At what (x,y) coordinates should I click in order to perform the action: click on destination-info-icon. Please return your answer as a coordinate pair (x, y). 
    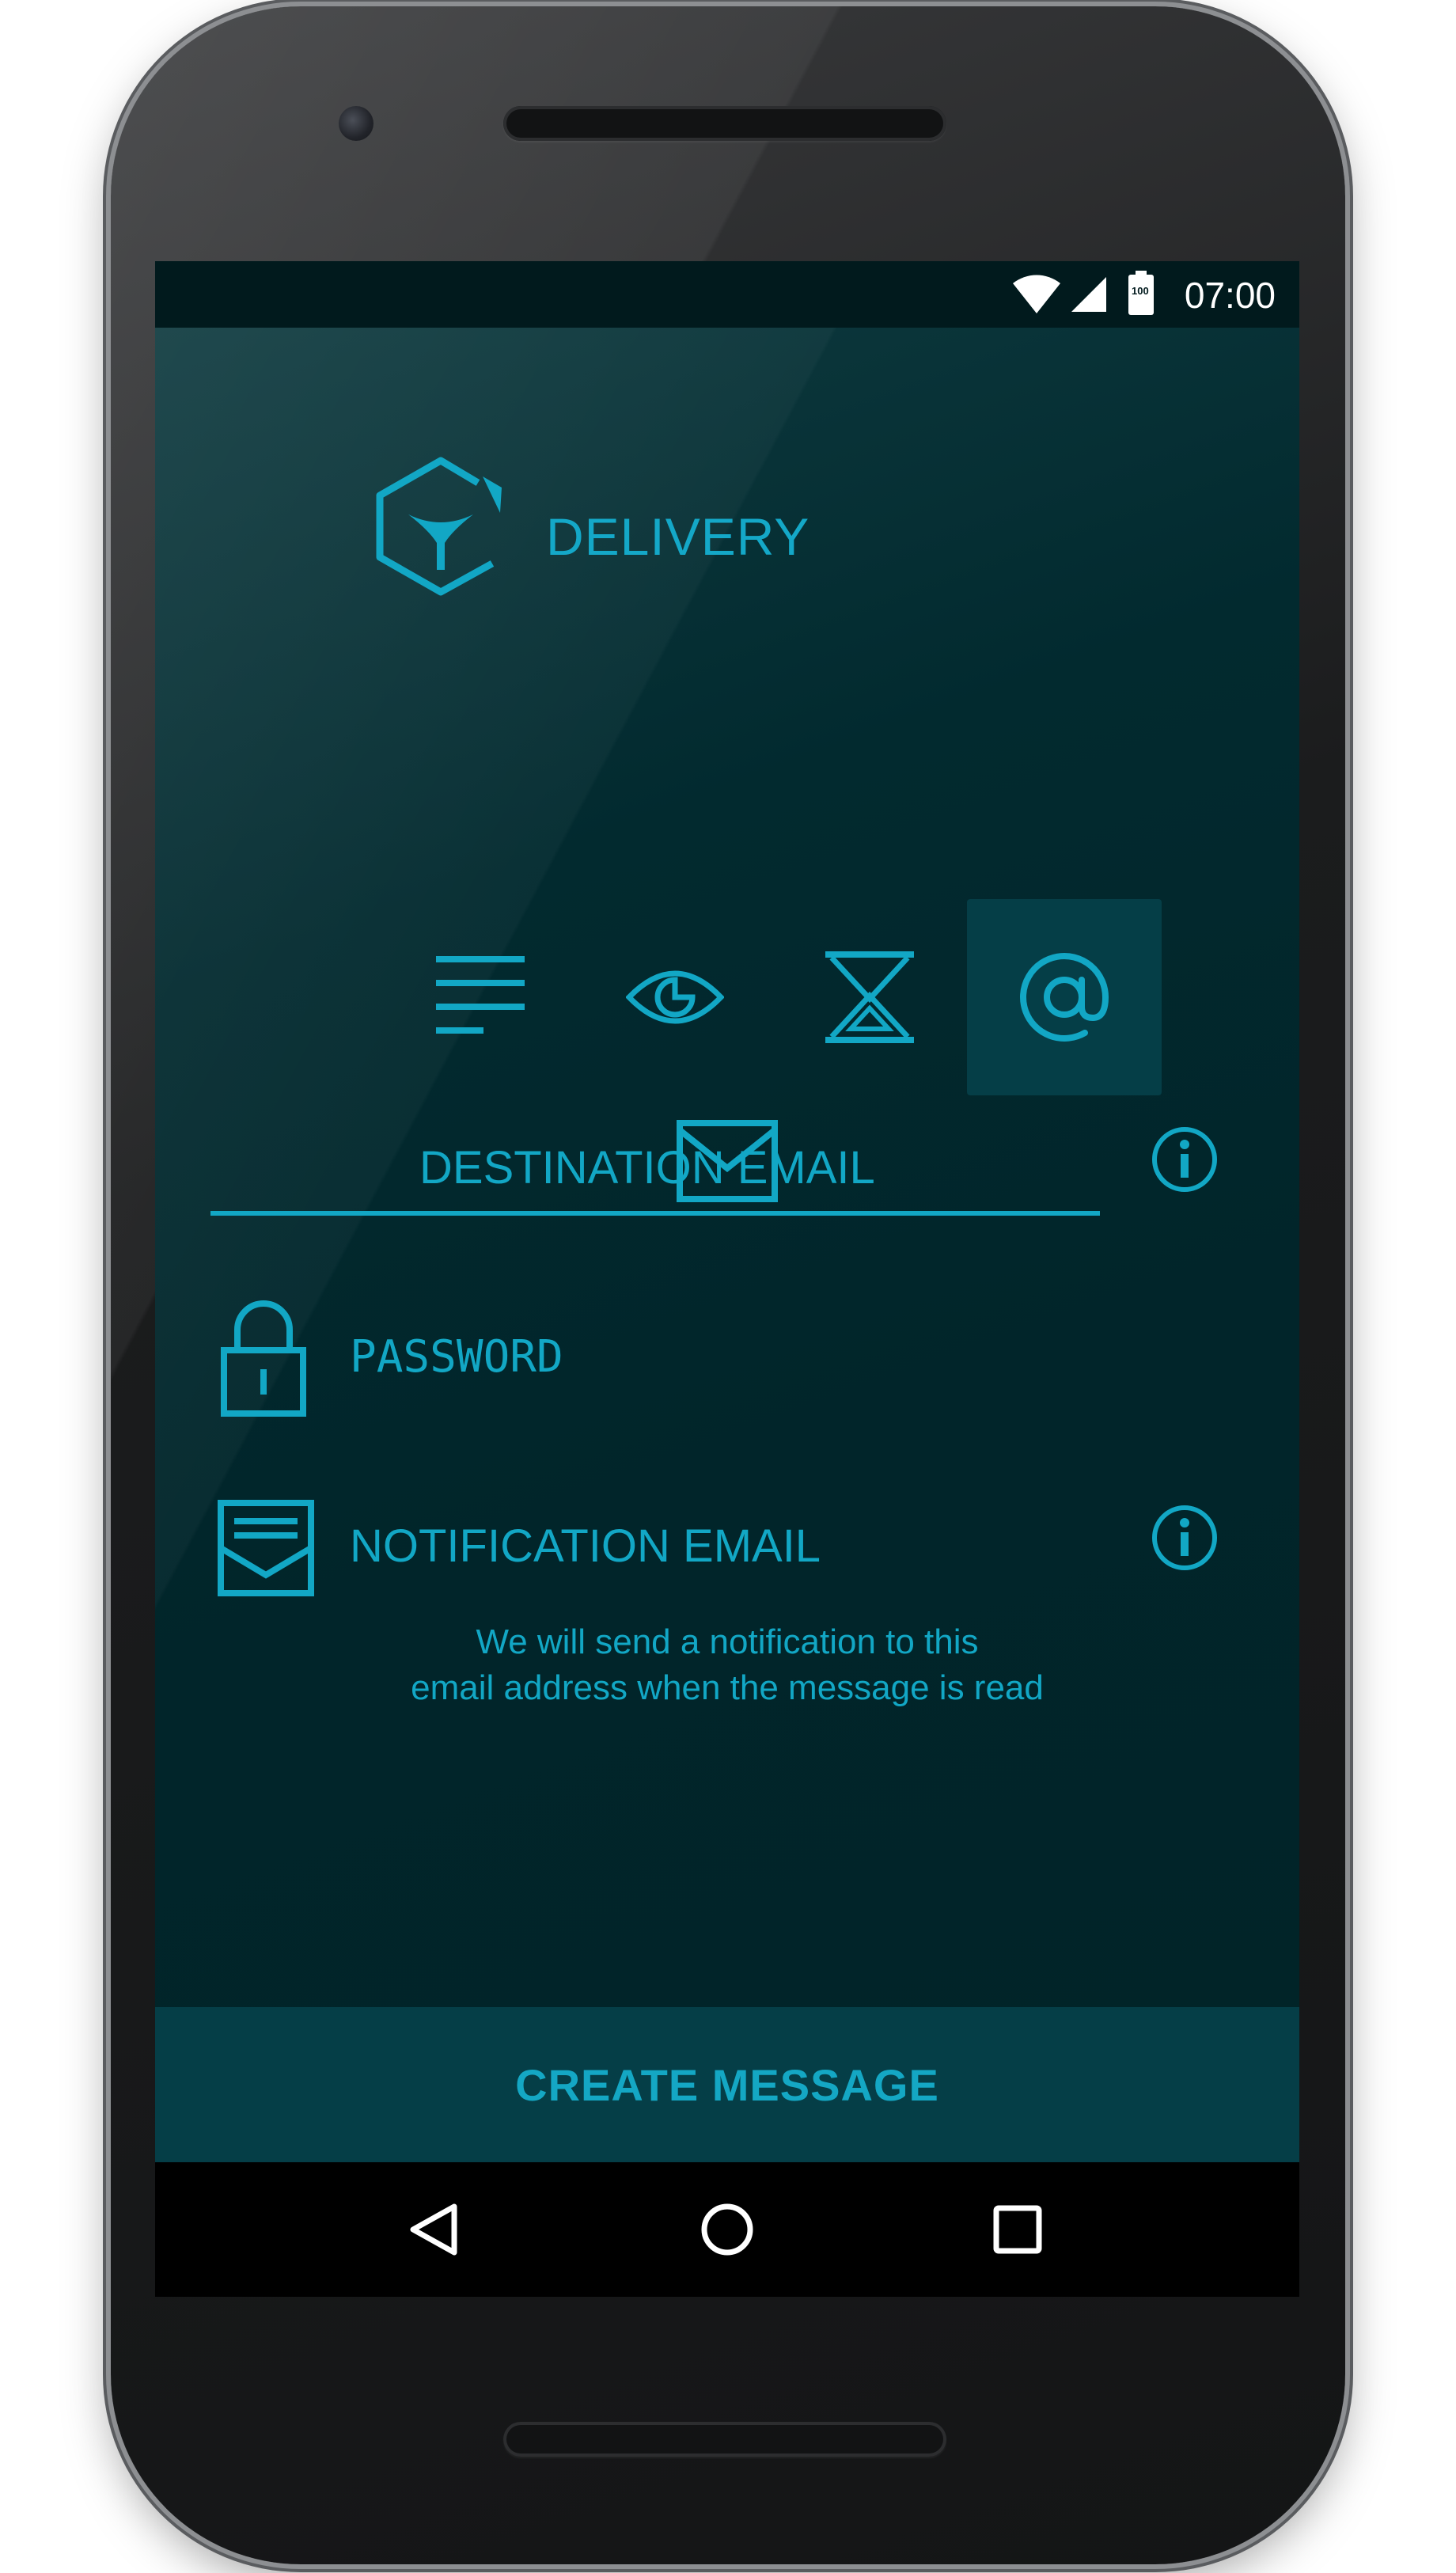
    Looking at the image, I should click on (1185, 1159).